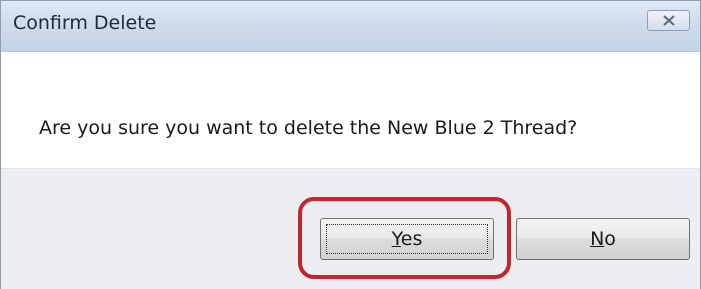 The width and height of the screenshot is (701, 289). I want to click on focus-ring, so click(407, 239).